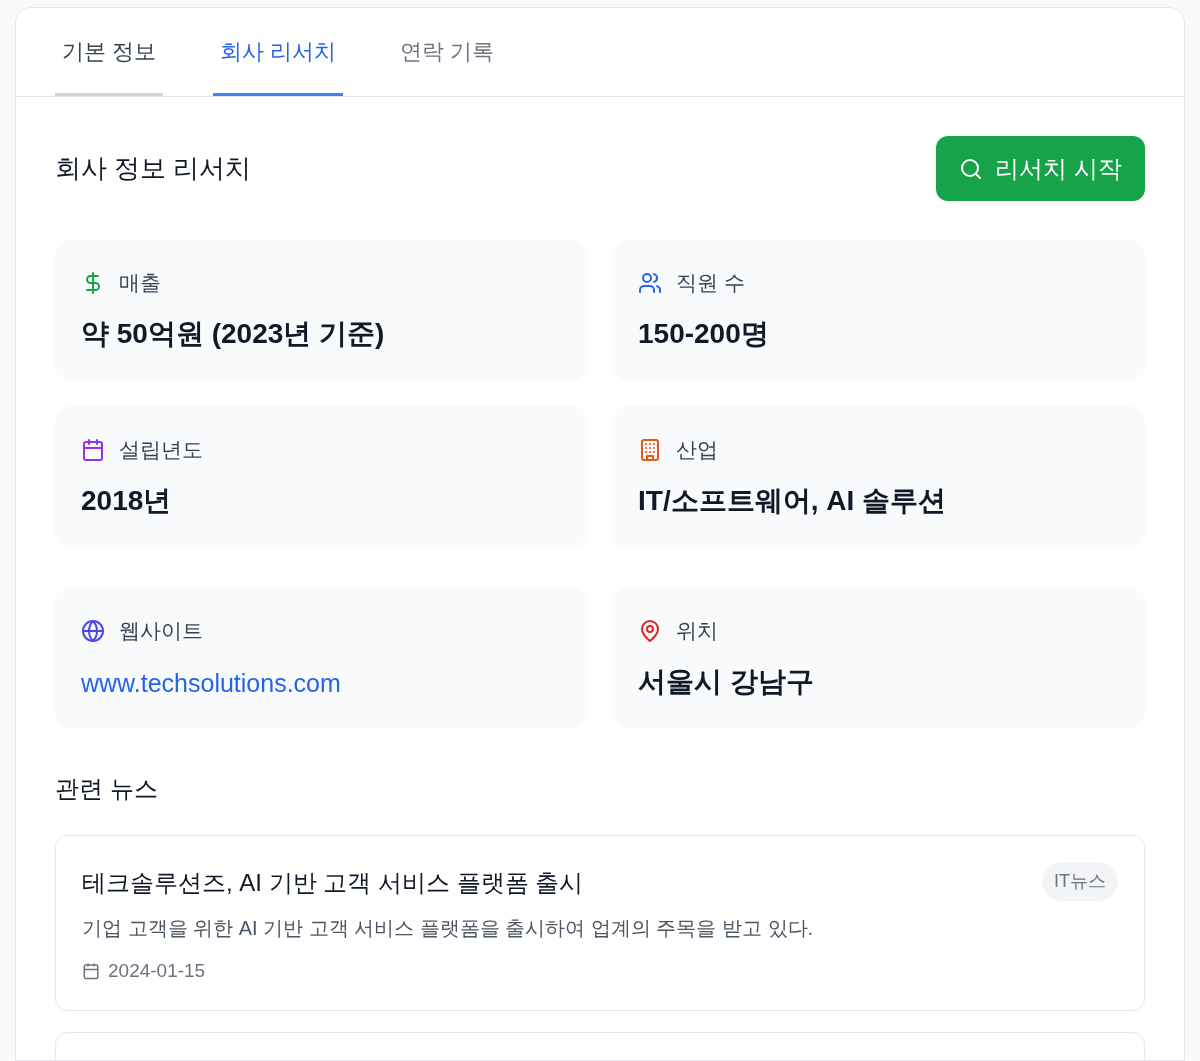 The image size is (1200, 1061). Describe the element at coordinates (107, 789) in the screenshot. I see `section-title: 관련 뉴스` at that location.